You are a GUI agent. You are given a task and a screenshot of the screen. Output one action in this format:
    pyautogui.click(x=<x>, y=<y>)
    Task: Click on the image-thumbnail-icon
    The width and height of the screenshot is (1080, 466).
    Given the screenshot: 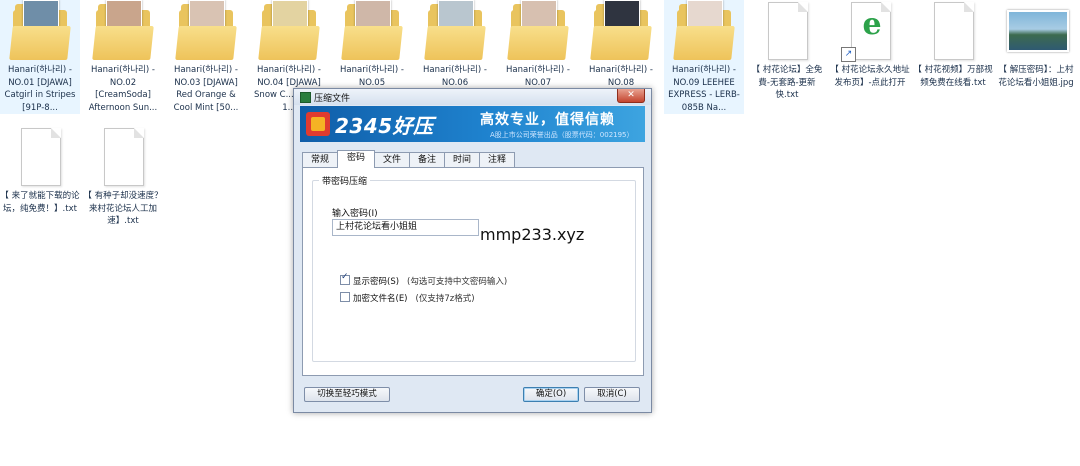 What is the action you would take?
    pyautogui.click(x=1037, y=31)
    